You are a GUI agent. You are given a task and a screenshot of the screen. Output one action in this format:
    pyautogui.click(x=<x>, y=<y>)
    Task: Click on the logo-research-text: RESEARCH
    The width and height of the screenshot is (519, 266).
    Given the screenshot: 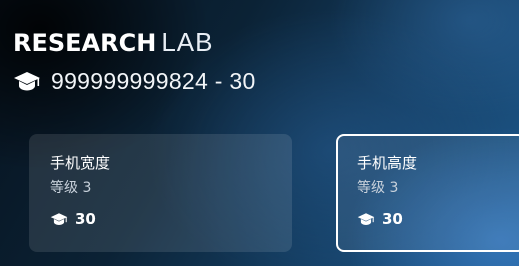 What is the action you would take?
    pyautogui.click(x=85, y=43)
    